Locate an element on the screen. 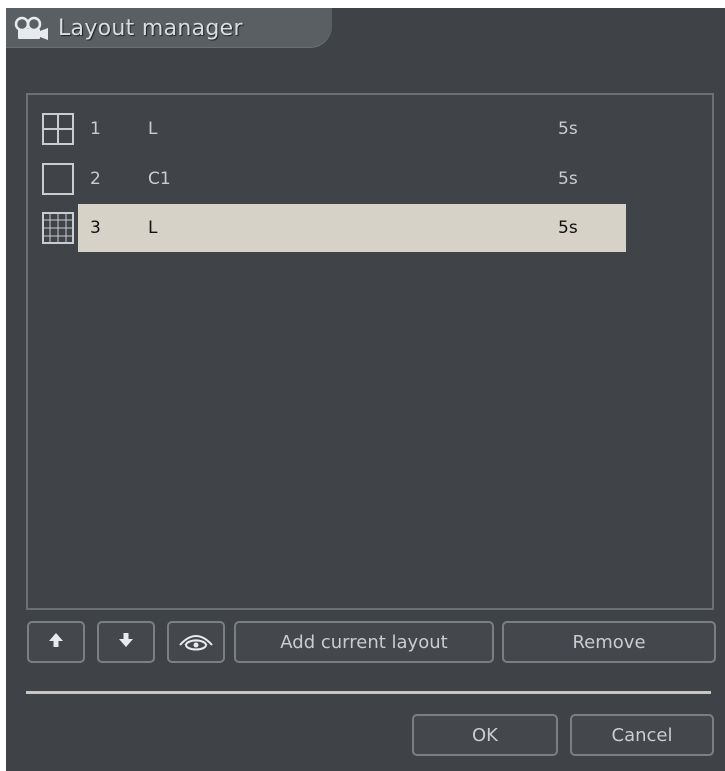 The height and width of the screenshot is (771, 725). layout-row: 1 L 5s is located at coordinates (328, 129).